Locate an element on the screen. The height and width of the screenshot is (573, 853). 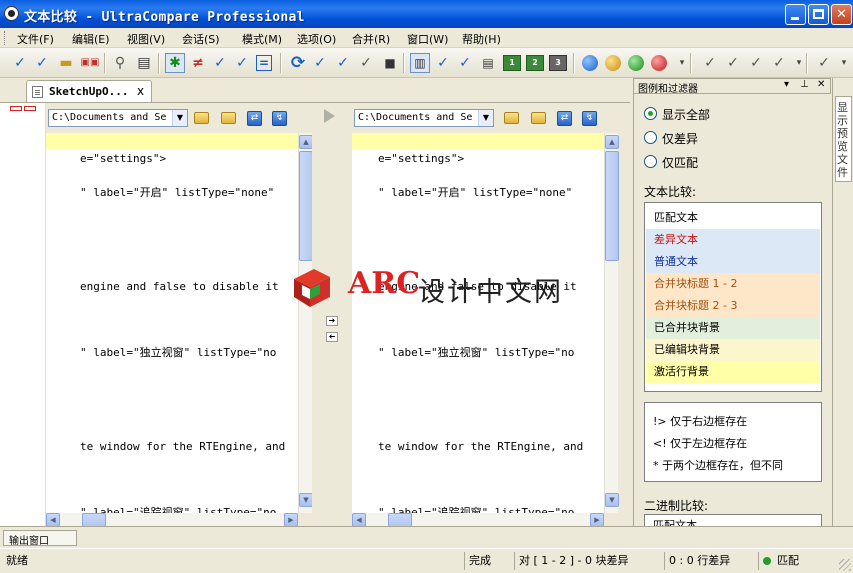
close-window-button: ✕ is located at coordinates (841, 14).